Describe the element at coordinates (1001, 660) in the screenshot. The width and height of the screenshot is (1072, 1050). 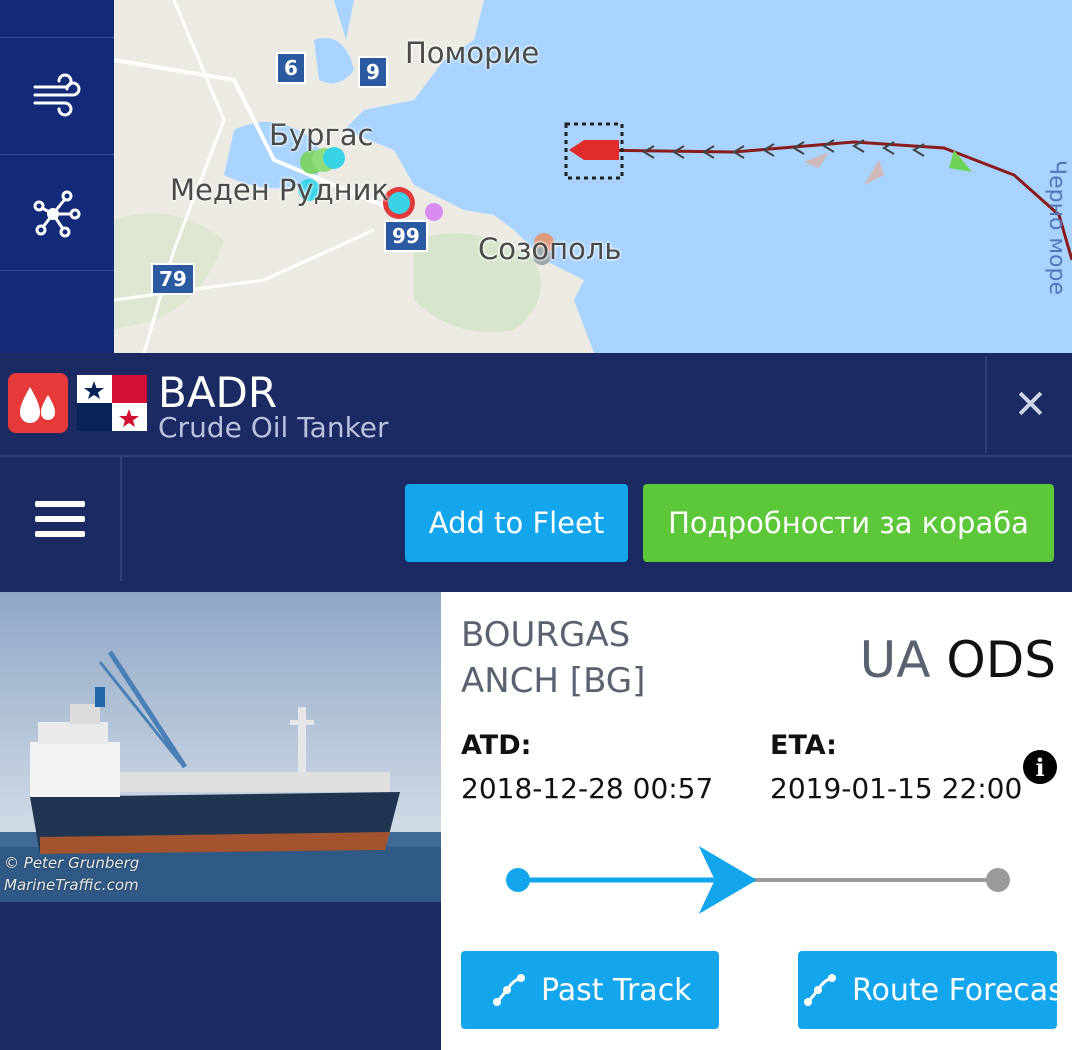
I see `destination-code: ODS` at that location.